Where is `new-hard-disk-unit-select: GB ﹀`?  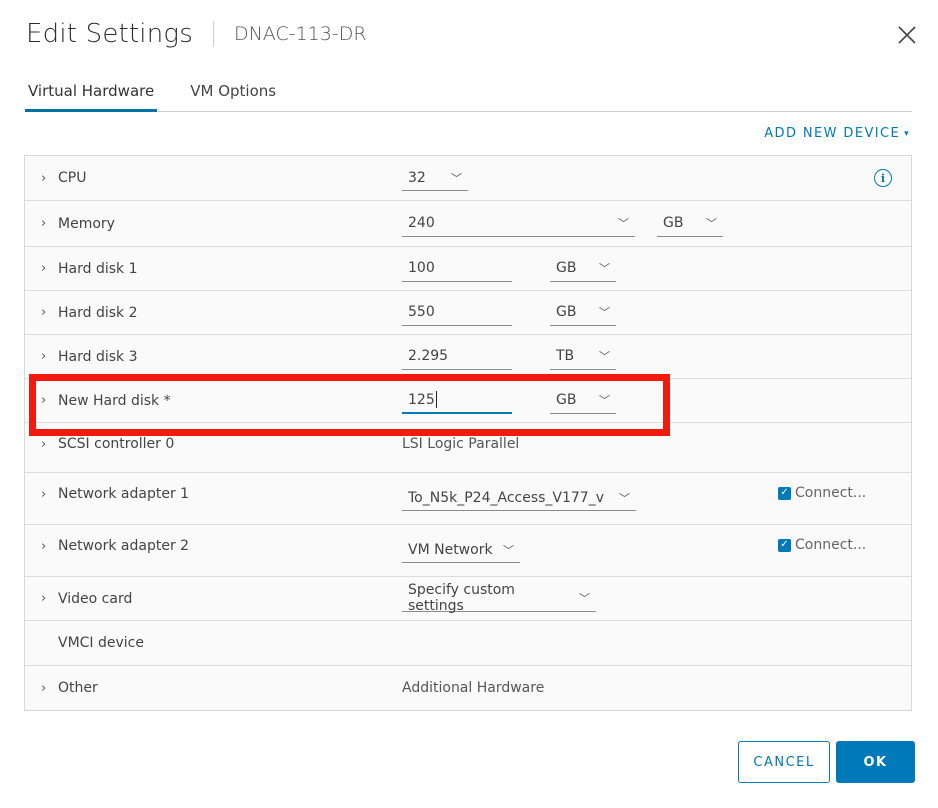 new-hard-disk-unit-select: GB ﹀ is located at coordinates (583, 401).